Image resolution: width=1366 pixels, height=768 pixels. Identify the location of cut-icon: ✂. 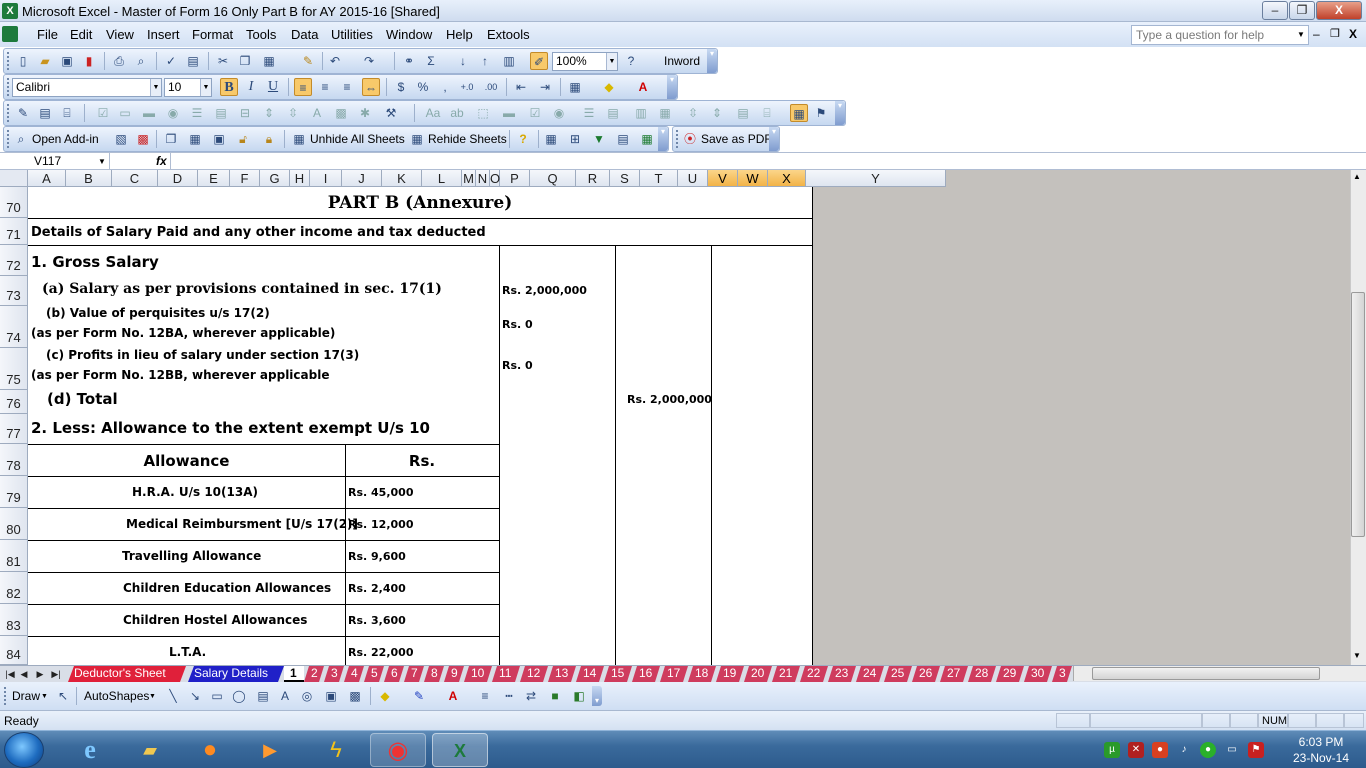
(223, 61).